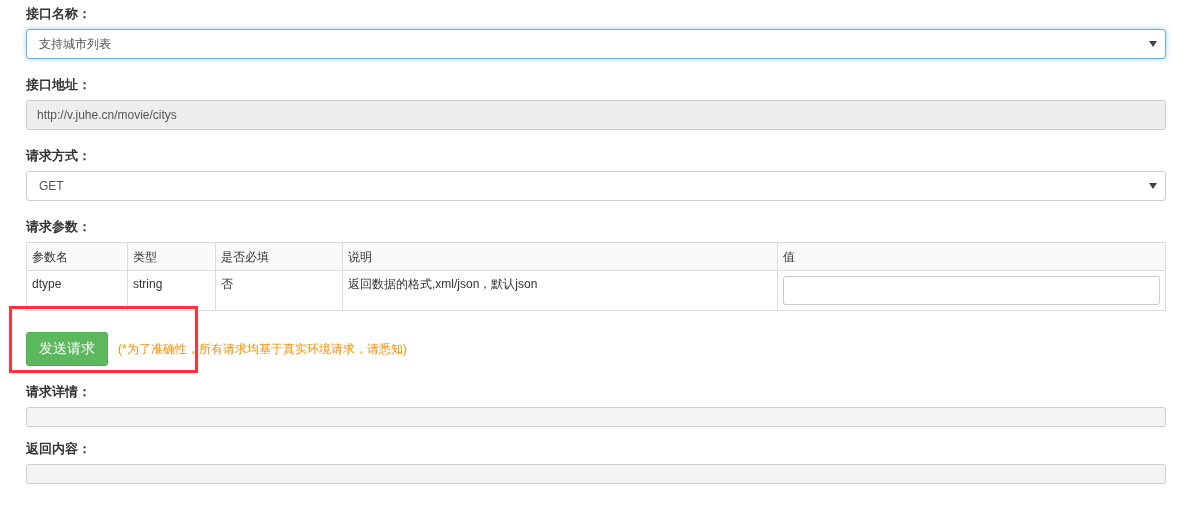 The height and width of the screenshot is (511, 1179). I want to click on notice-text: (*为了准确性，所有请求均基于真实环境请求，请悉知), so click(262, 349).